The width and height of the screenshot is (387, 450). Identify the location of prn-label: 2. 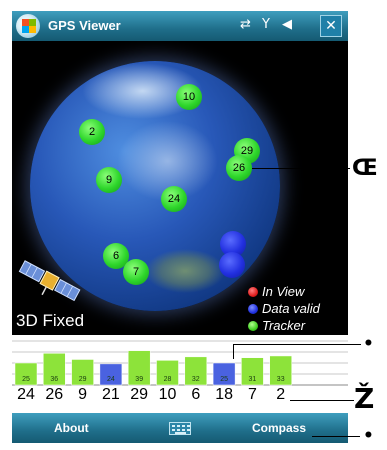
(281, 394).